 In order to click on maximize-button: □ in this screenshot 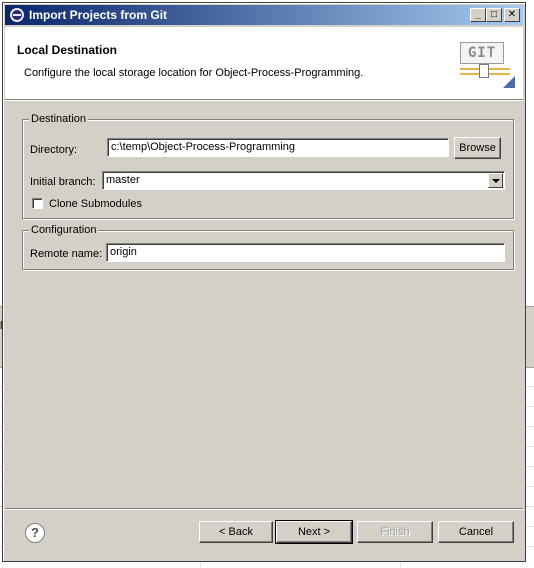, I will do `click(494, 15)`.